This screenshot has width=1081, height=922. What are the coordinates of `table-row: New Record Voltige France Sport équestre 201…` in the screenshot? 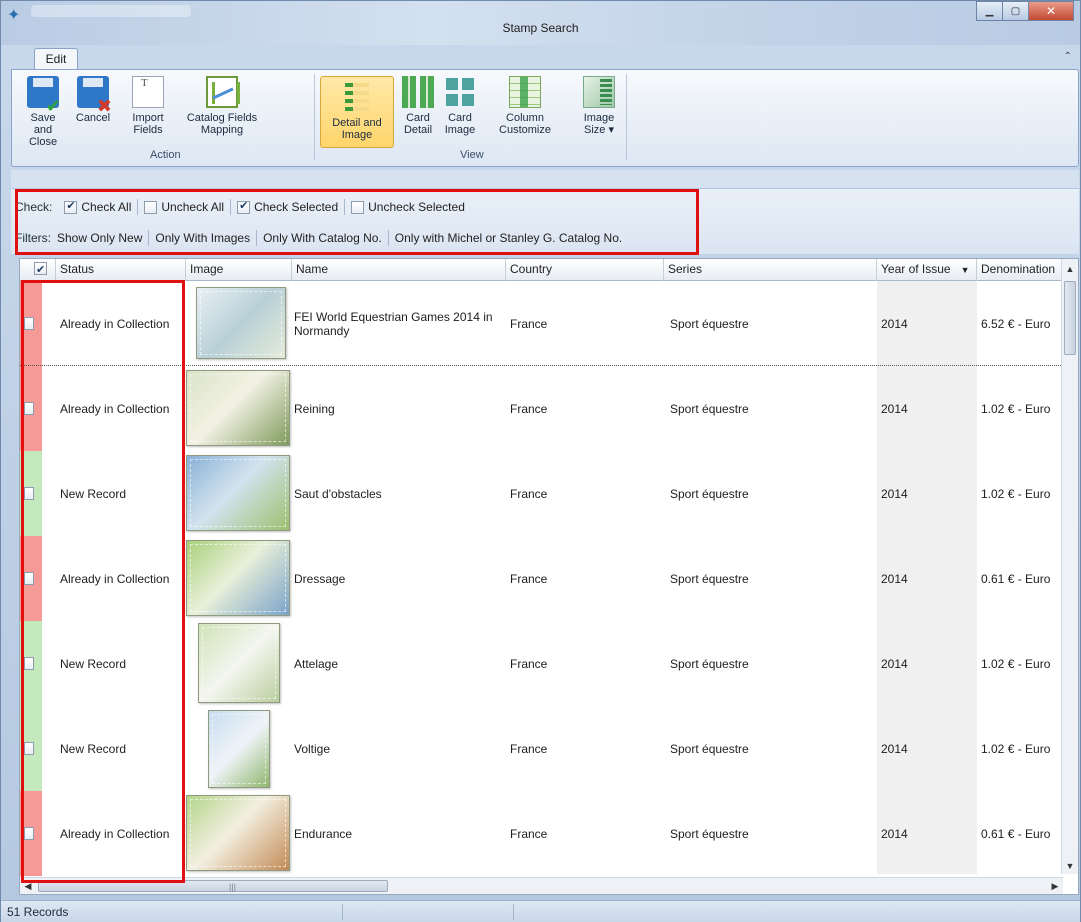 It's located at (541, 748).